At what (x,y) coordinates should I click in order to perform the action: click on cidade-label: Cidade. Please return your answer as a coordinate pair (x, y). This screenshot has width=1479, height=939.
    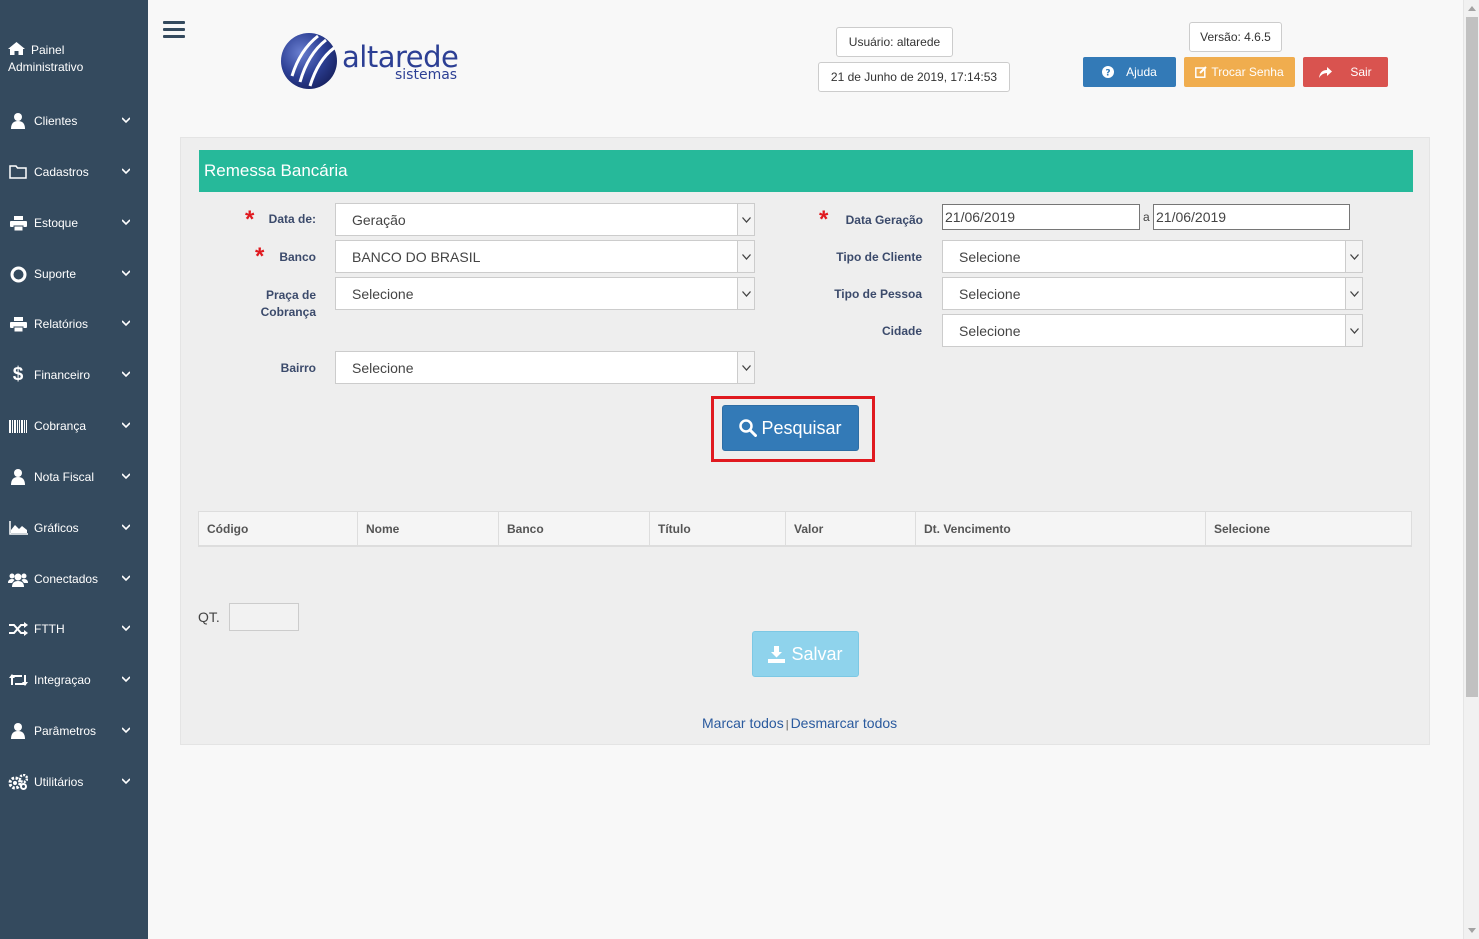
    Looking at the image, I should click on (901, 331).